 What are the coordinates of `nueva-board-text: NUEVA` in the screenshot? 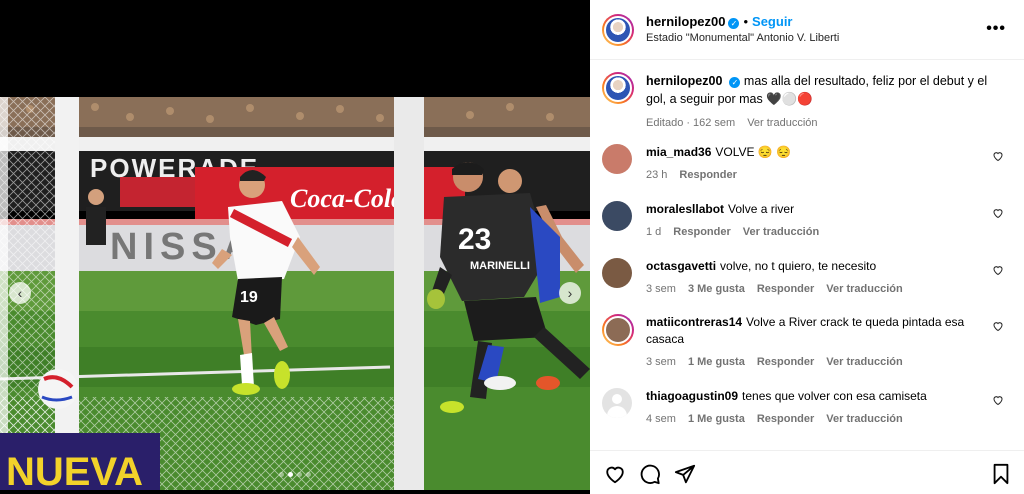 It's located at (74, 470).